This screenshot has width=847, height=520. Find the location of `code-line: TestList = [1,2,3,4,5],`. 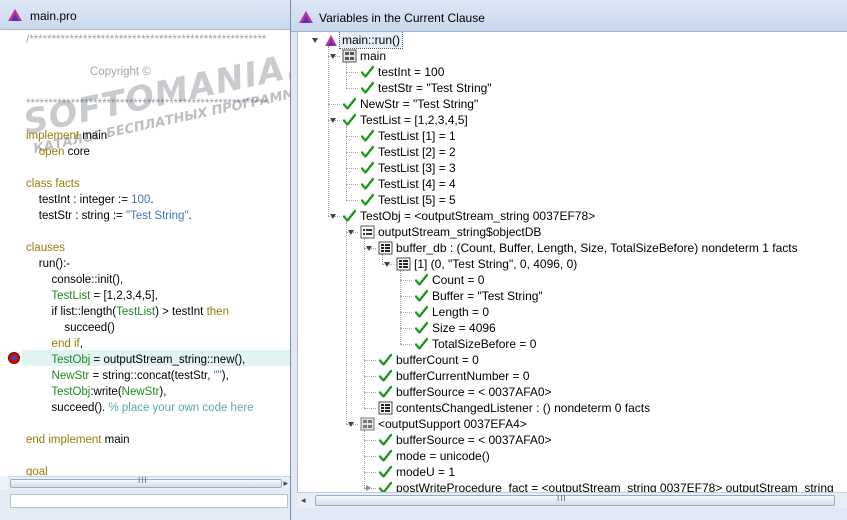

code-line: TestList = [1,2,3,4,5], is located at coordinates (91, 296).